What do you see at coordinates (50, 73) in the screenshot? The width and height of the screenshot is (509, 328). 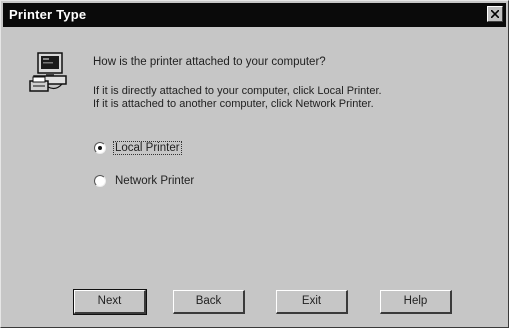 I see `computer-printer-icon` at bounding box center [50, 73].